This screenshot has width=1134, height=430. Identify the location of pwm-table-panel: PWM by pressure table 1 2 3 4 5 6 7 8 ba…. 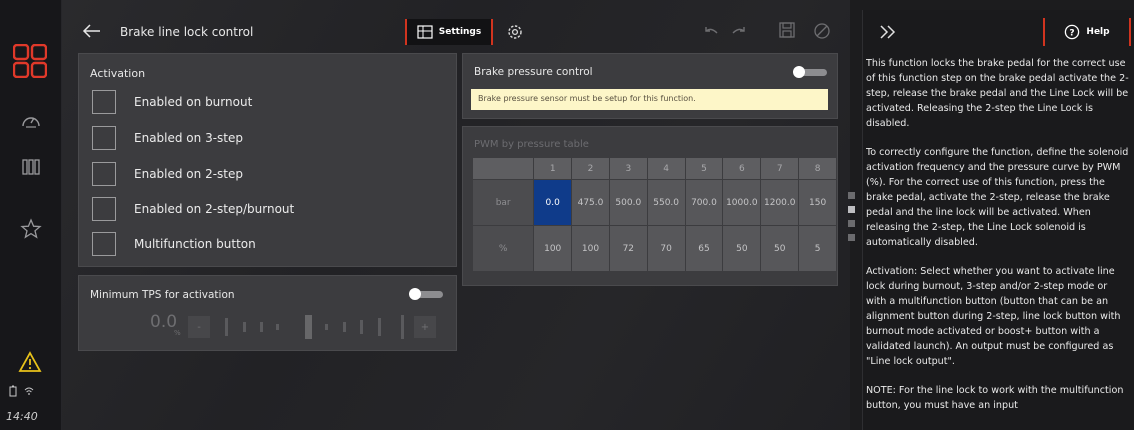
(650, 206).